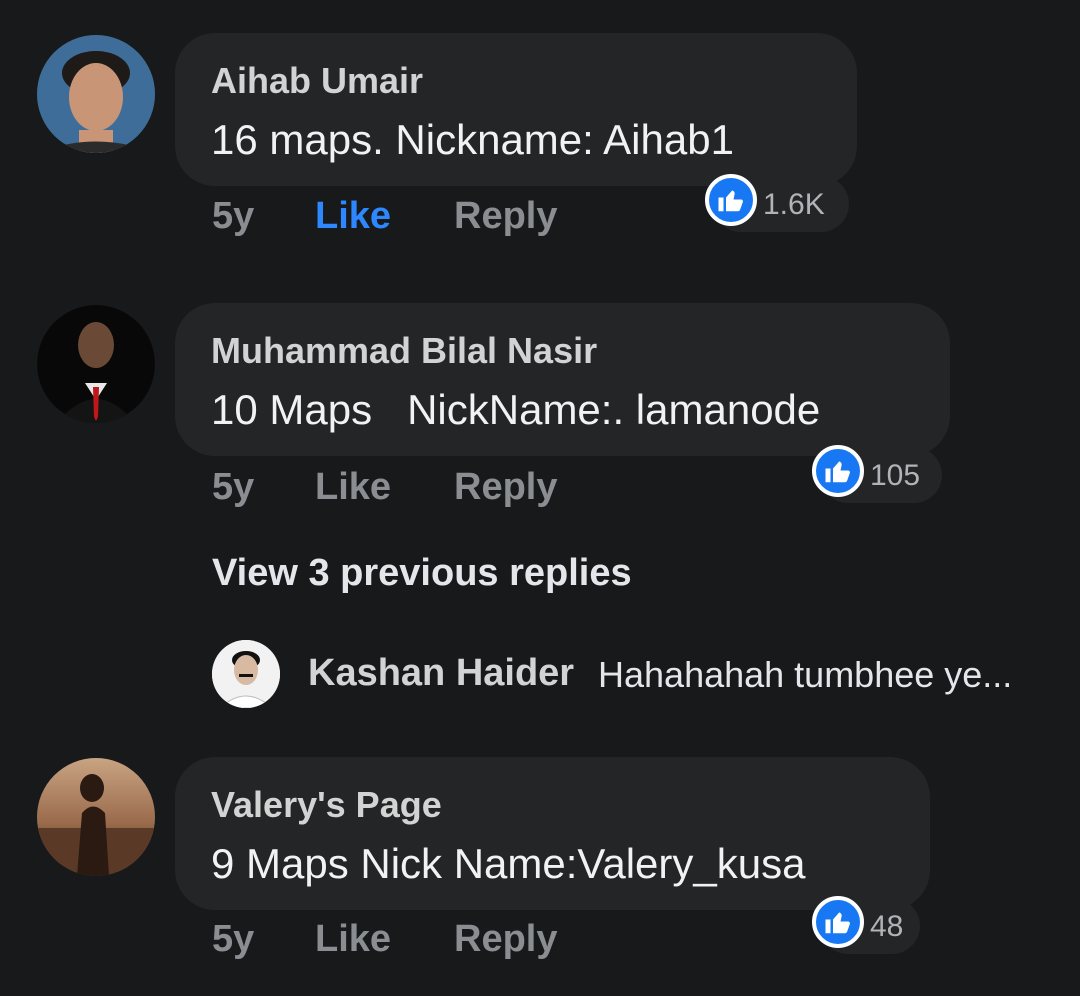 The width and height of the screenshot is (1080, 996). Describe the element at coordinates (441, 673) in the screenshot. I see `reply-author: Kashan Haider` at that location.